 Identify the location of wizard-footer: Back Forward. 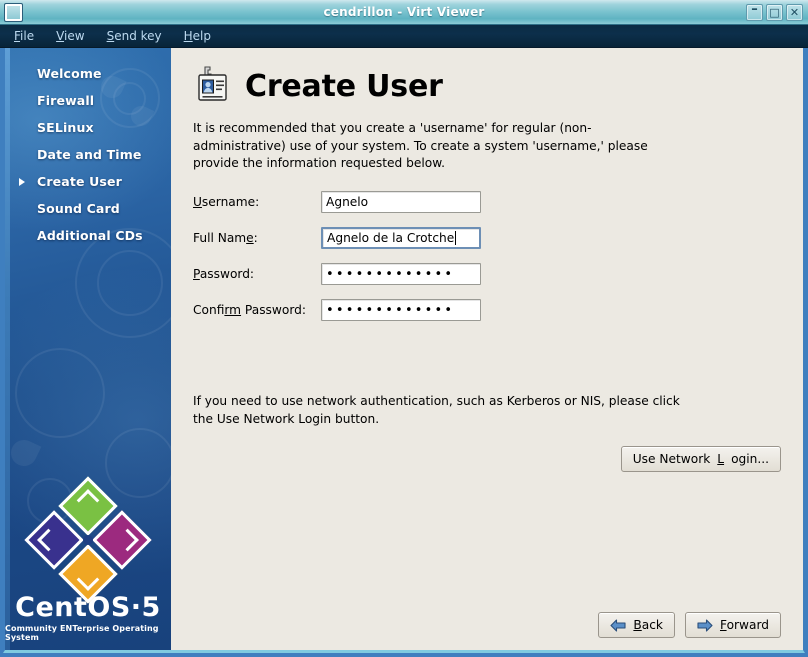
(487, 631).